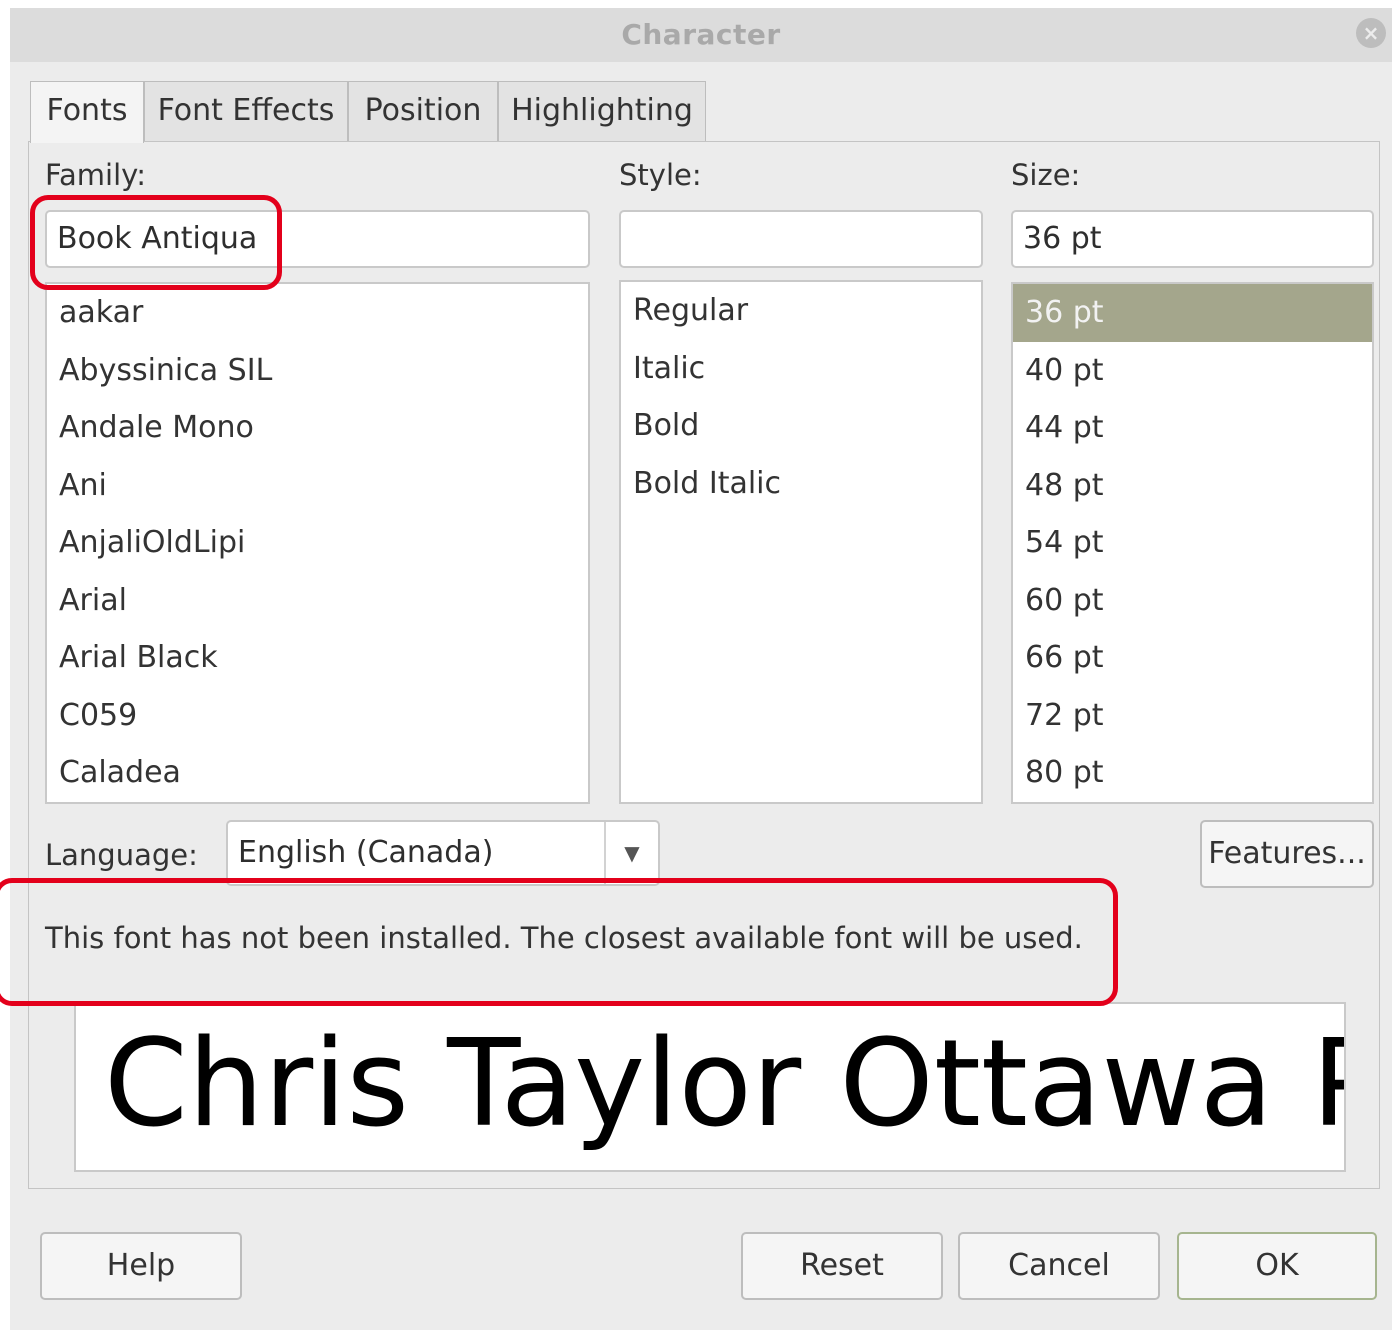  Describe the element at coordinates (423, 111) in the screenshot. I see `tab-position: Position` at that location.